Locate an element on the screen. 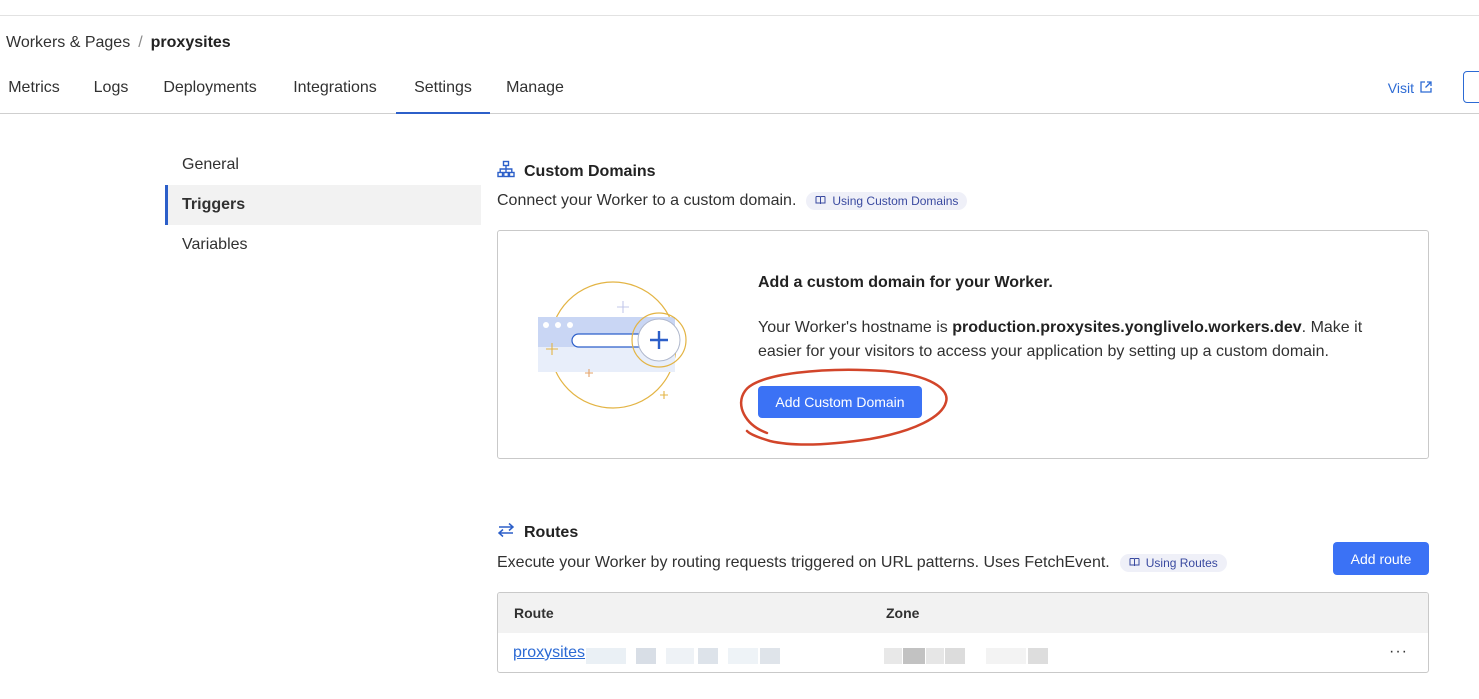 The width and height of the screenshot is (1479, 699). tab-manage: Manage is located at coordinates (535, 91).